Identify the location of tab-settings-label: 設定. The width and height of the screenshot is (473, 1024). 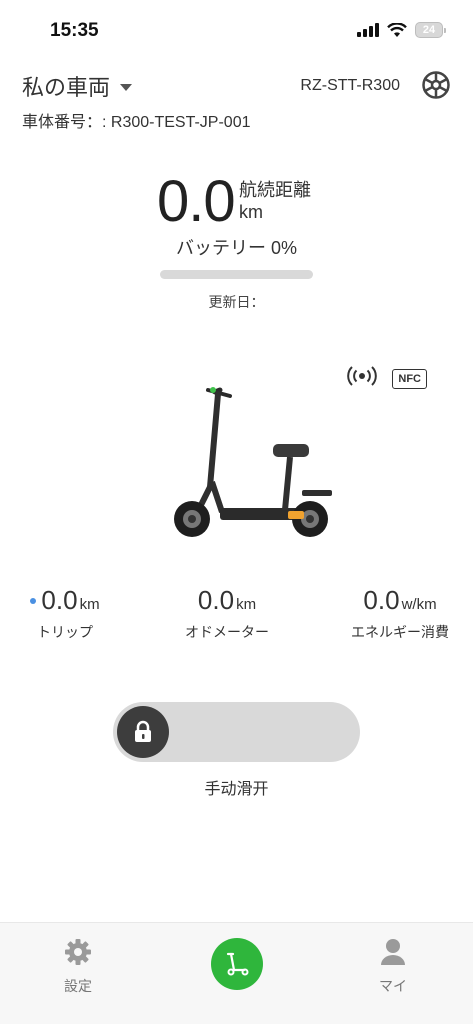
(78, 986).